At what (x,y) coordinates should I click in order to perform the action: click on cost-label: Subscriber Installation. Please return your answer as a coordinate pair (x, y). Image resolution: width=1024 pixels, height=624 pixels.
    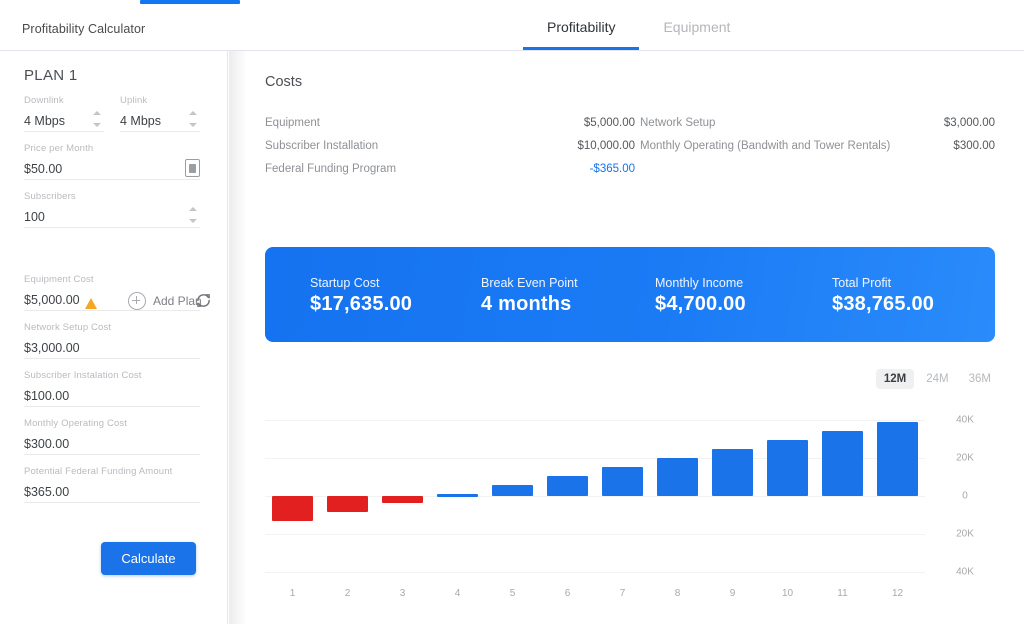
    Looking at the image, I should click on (322, 146).